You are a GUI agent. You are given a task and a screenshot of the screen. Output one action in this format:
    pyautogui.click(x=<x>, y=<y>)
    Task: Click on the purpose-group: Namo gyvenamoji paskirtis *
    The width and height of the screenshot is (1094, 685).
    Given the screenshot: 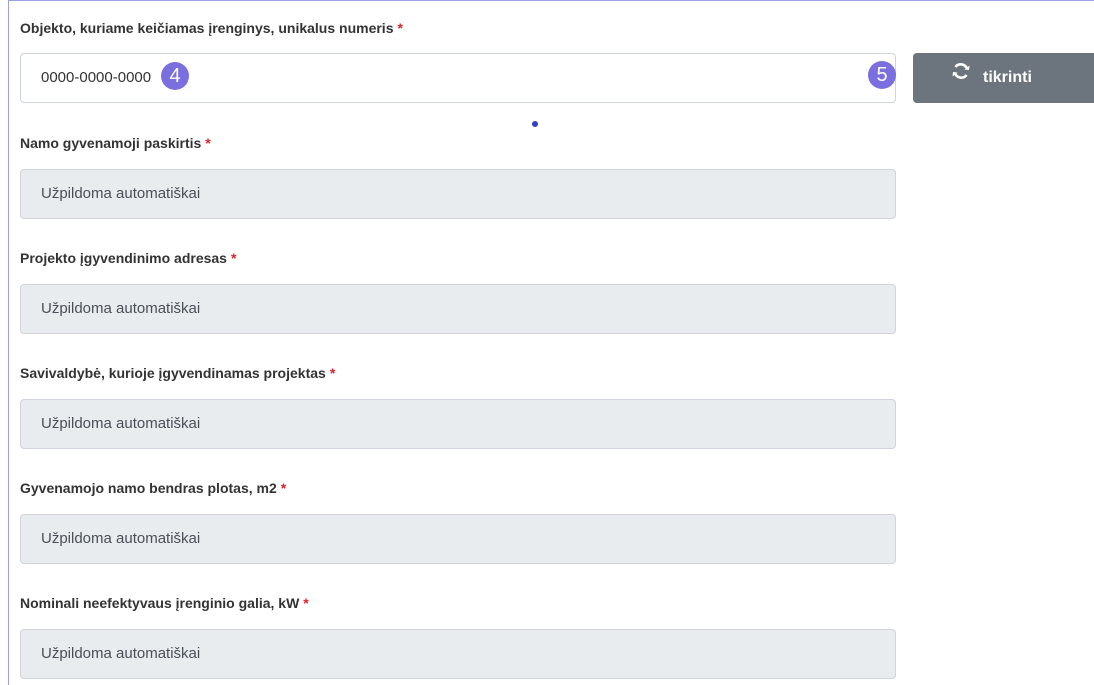 What is the action you would take?
    pyautogui.click(x=115, y=143)
    